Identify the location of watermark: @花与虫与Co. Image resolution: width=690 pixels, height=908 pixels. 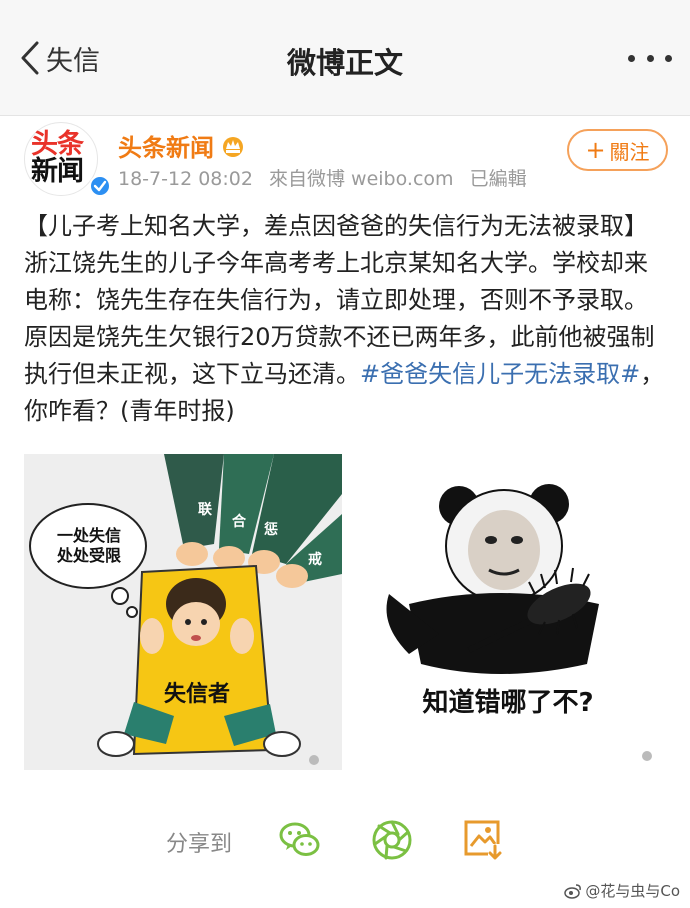
(622, 890).